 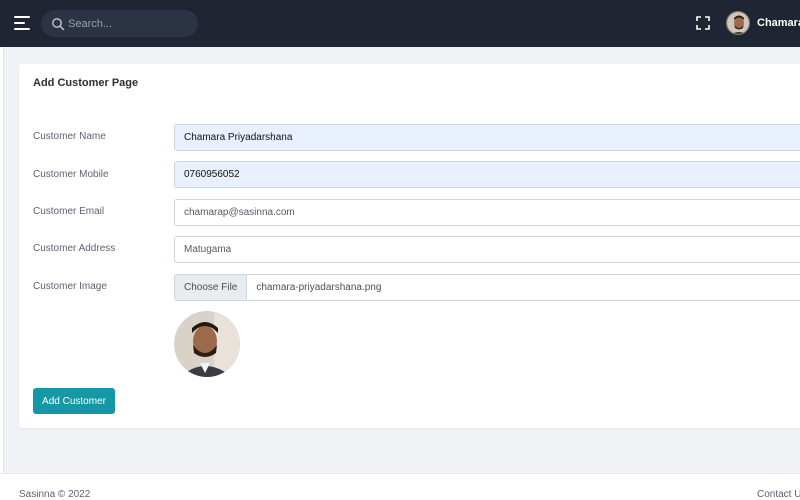 I want to click on user-name: Chamara P, so click(x=778, y=23).